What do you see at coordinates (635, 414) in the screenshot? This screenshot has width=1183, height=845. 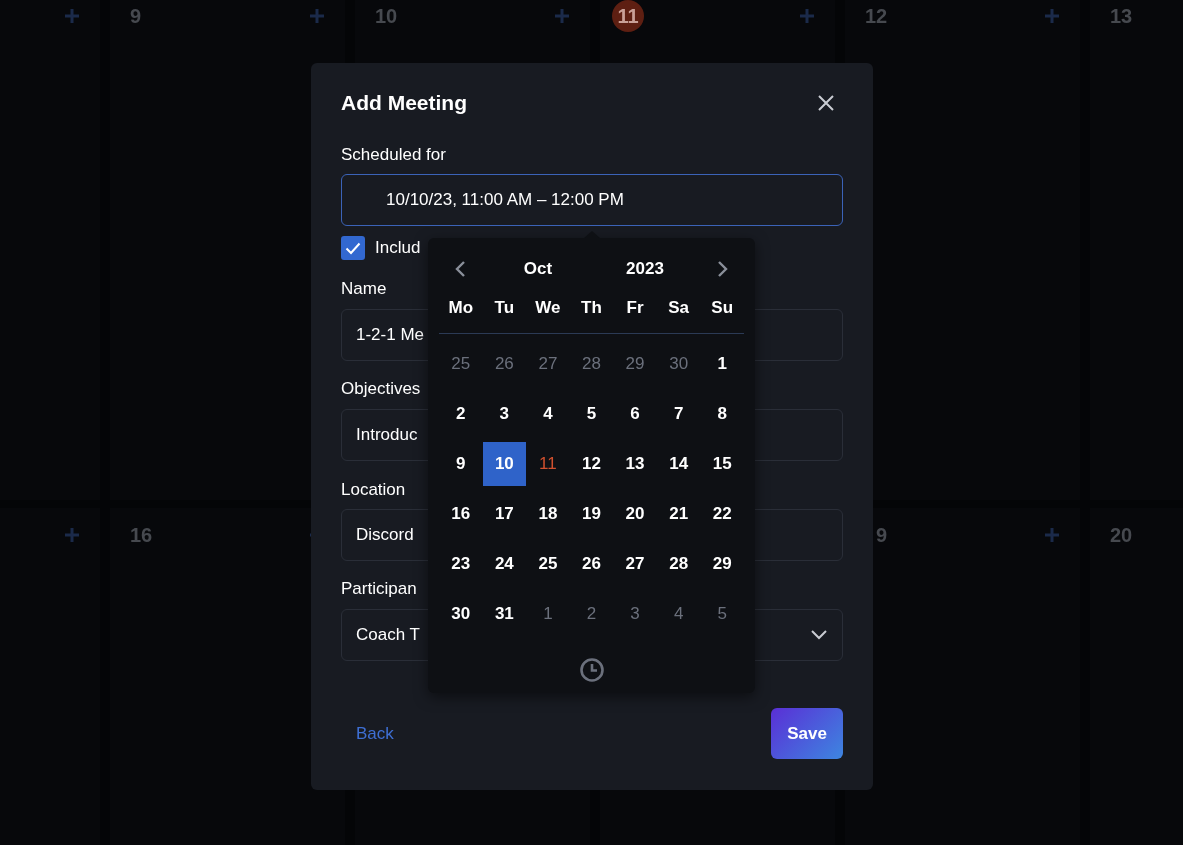 I see `day-cell: 6` at bounding box center [635, 414].